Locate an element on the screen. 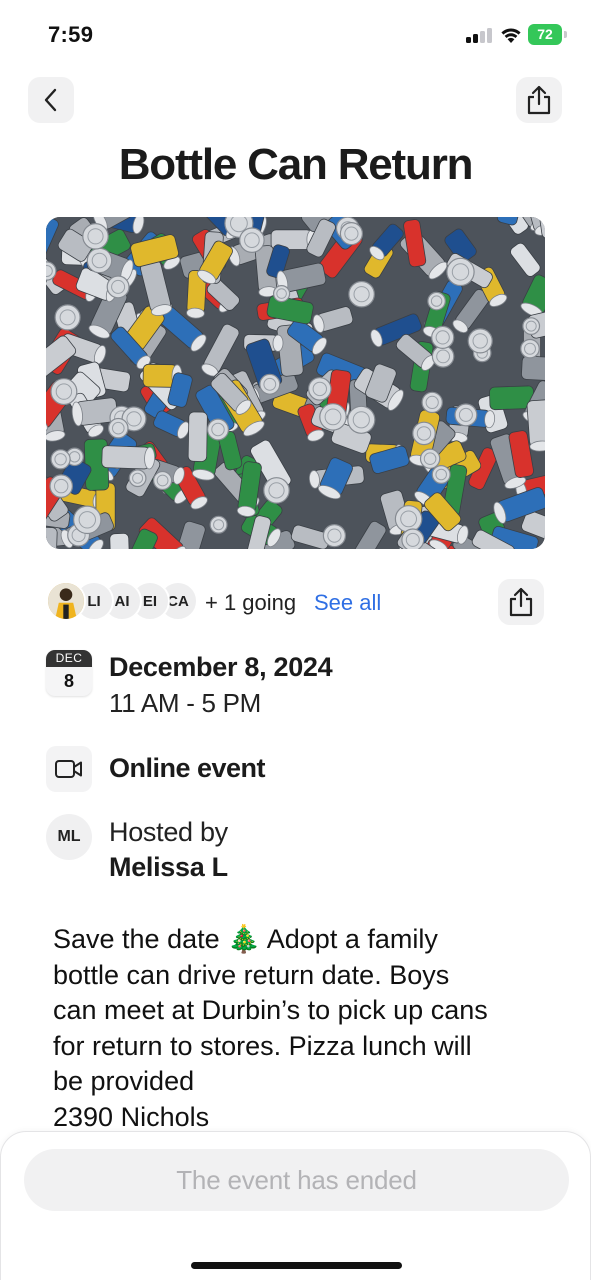 The height and width of the screenshot is (1280, 591). battery-level: 72 is located at coordinates (545, 34).